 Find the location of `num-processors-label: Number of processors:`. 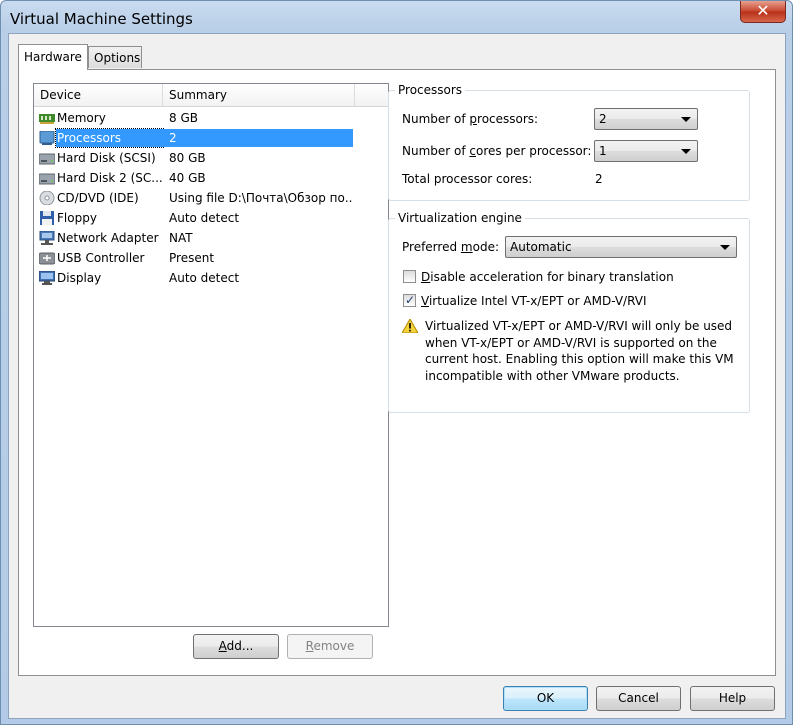

num-processors-label: Number of processors: is located at coordinates (470, 119).